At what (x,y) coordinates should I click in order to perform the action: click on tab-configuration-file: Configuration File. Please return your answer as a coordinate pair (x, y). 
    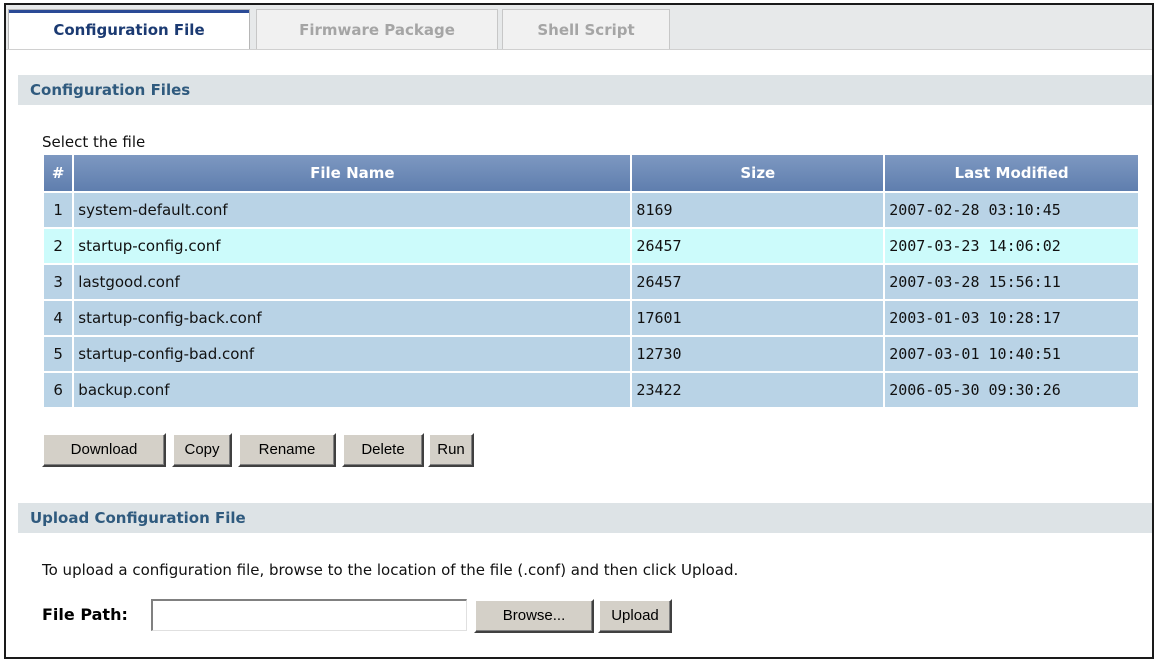
    Looking at the image, I should click on (129, 29).